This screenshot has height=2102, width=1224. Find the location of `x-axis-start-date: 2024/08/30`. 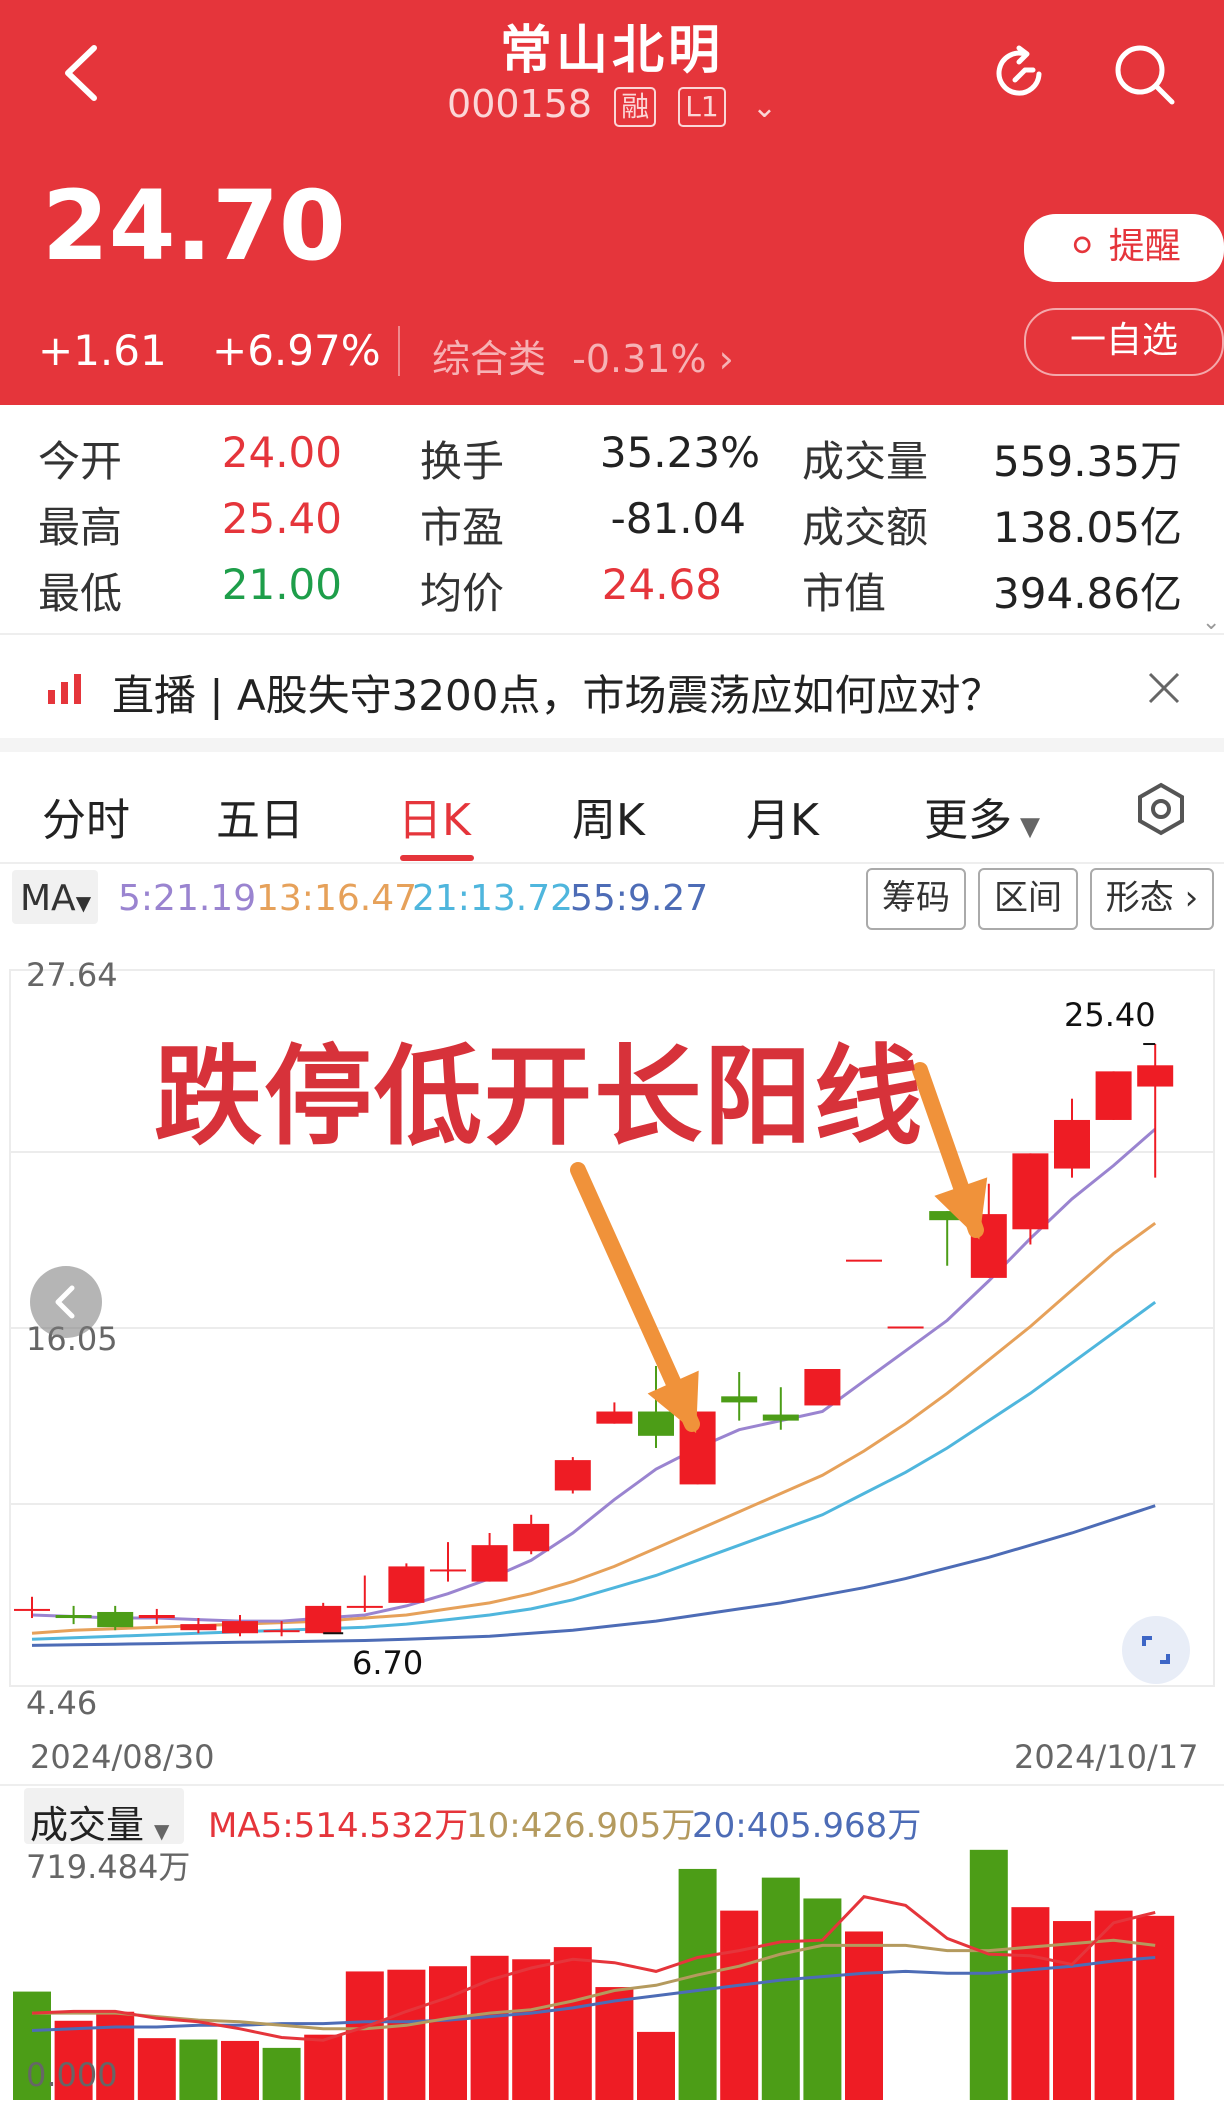

x-axis-start-date: 2024/08/30 is located at coordinates (122, 1757).